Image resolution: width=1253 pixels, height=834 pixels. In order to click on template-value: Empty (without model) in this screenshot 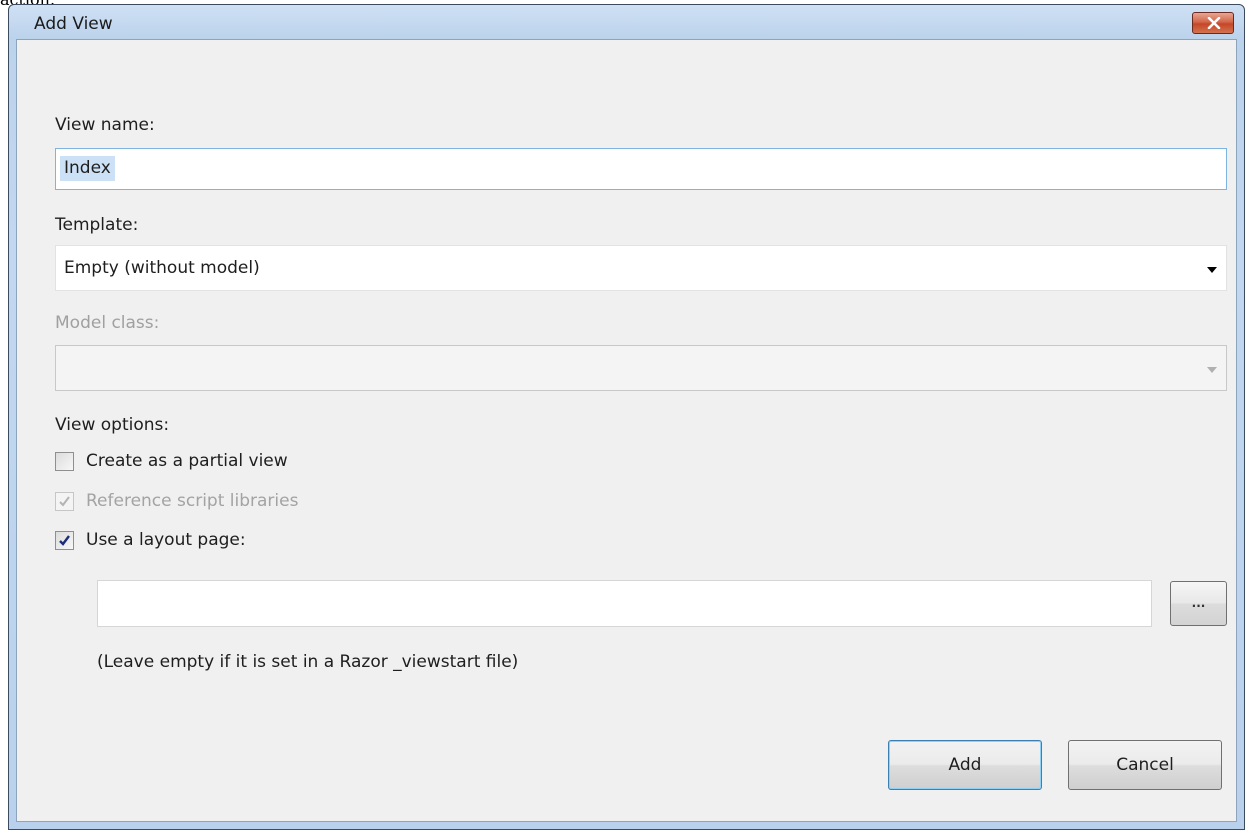, I will do `click(162, 268)`.